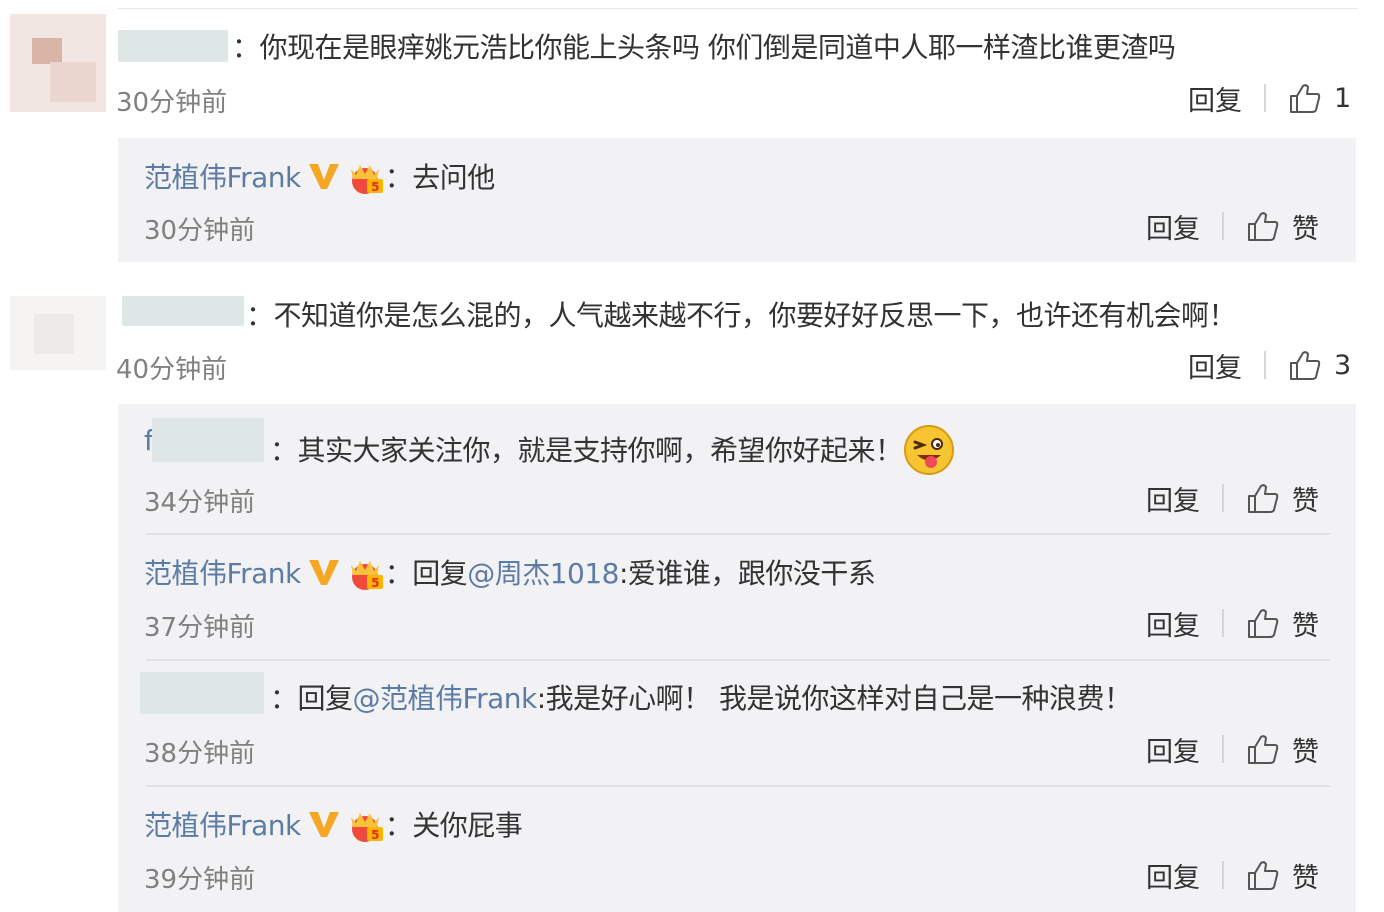 The image size is (1384, 912). Describe the element at coordinates (440, 177) in the screenshot. I see `reply-text: ：去问他` at that location.